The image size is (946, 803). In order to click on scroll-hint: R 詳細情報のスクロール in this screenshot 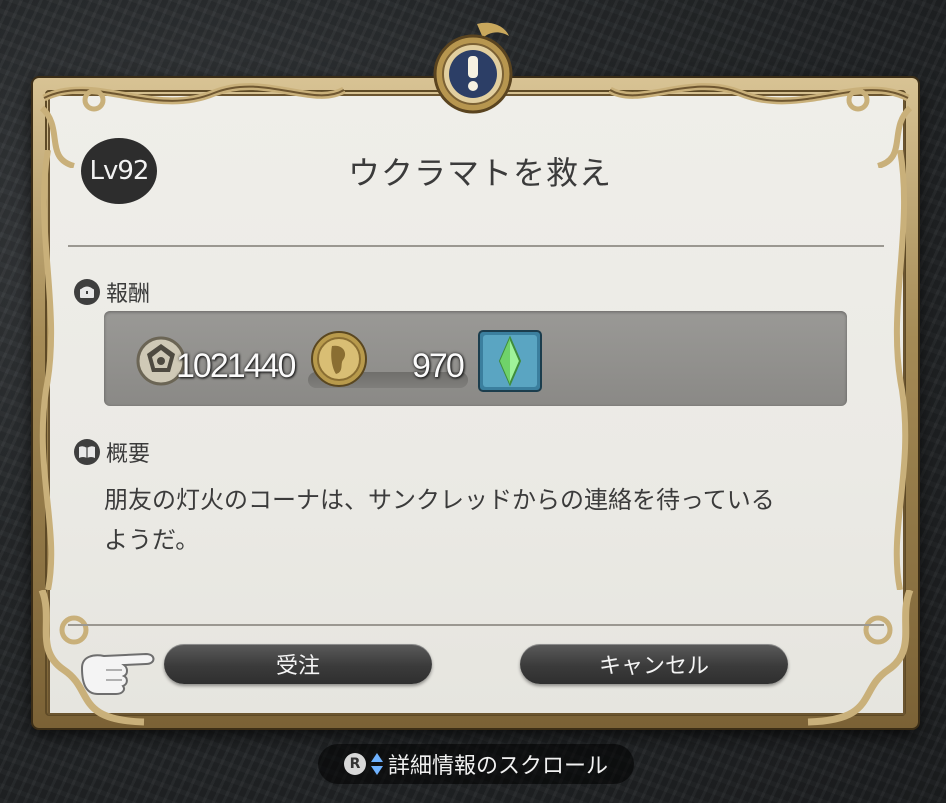, I will do `click(476, 764)`.